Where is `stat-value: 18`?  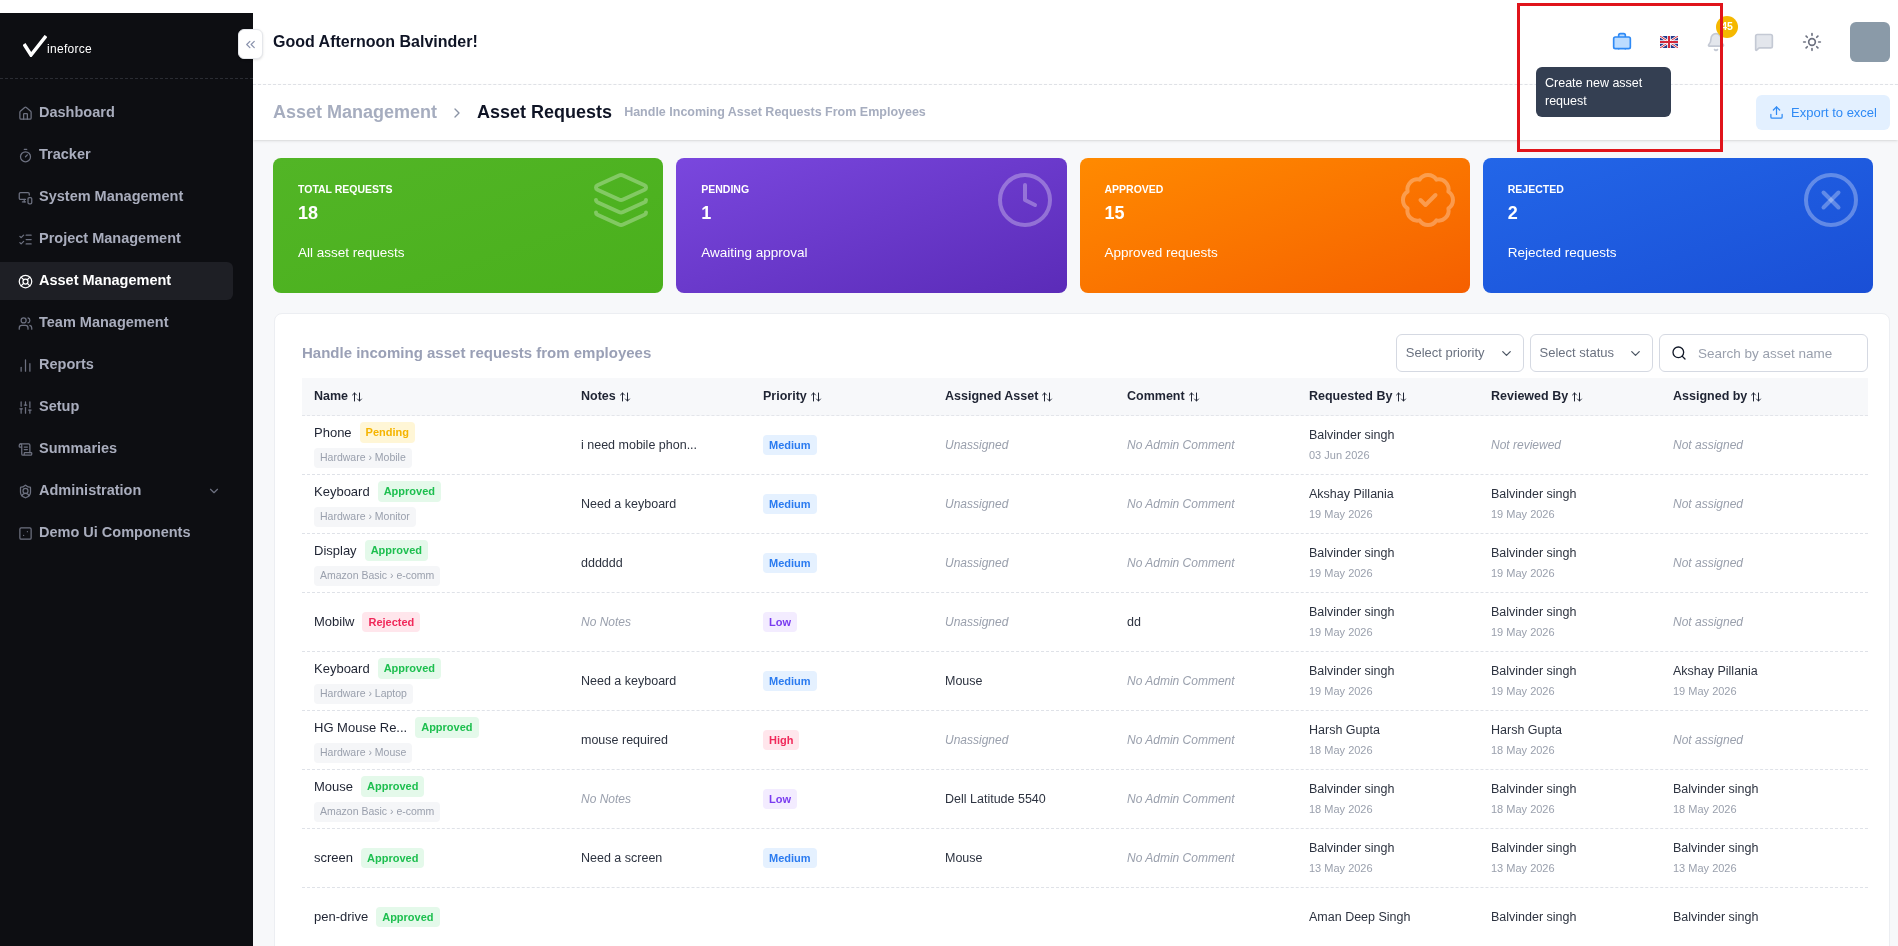 stat-value: 18 is located at coordinates (309, 213).